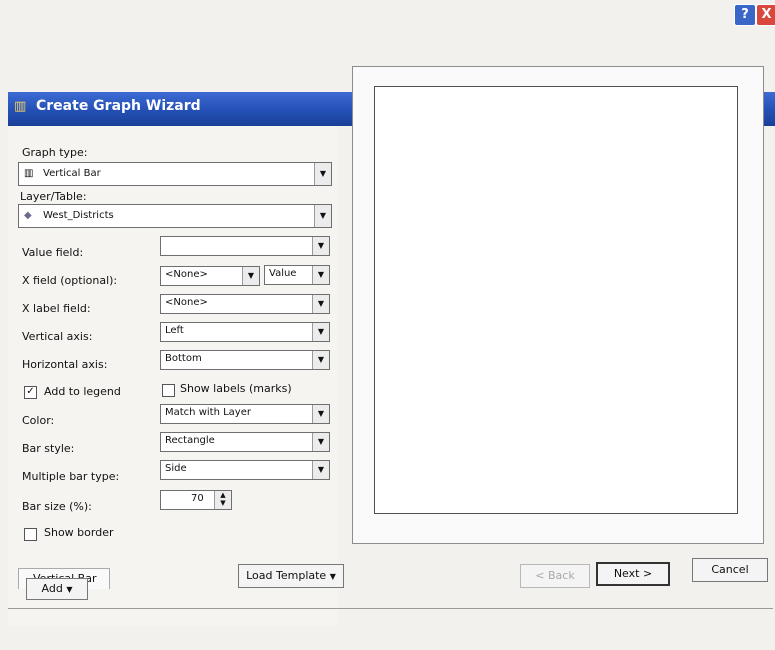 This screenshot has width=775, height=650. I want to click on layer-value: West_Districts, so click(78, 215).